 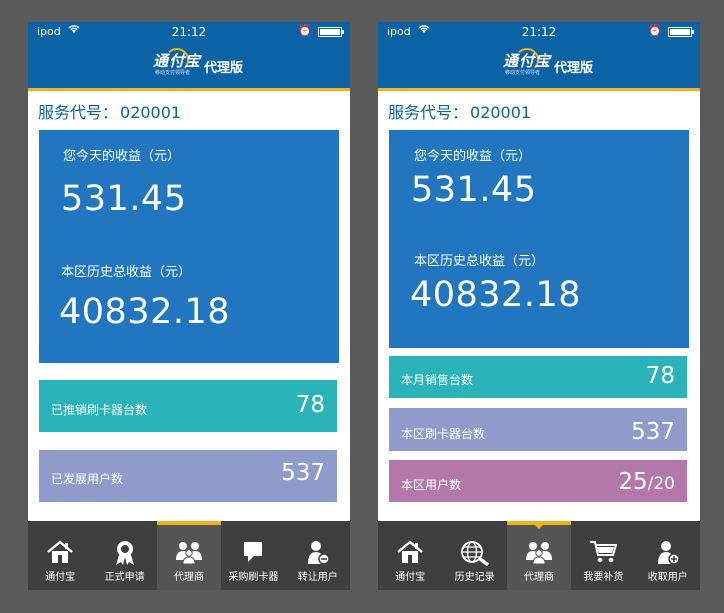 What do you see at coordinates (318, 553) in the screenshot?
I see `user-transfer-icon` at bounding box center [318, 553].